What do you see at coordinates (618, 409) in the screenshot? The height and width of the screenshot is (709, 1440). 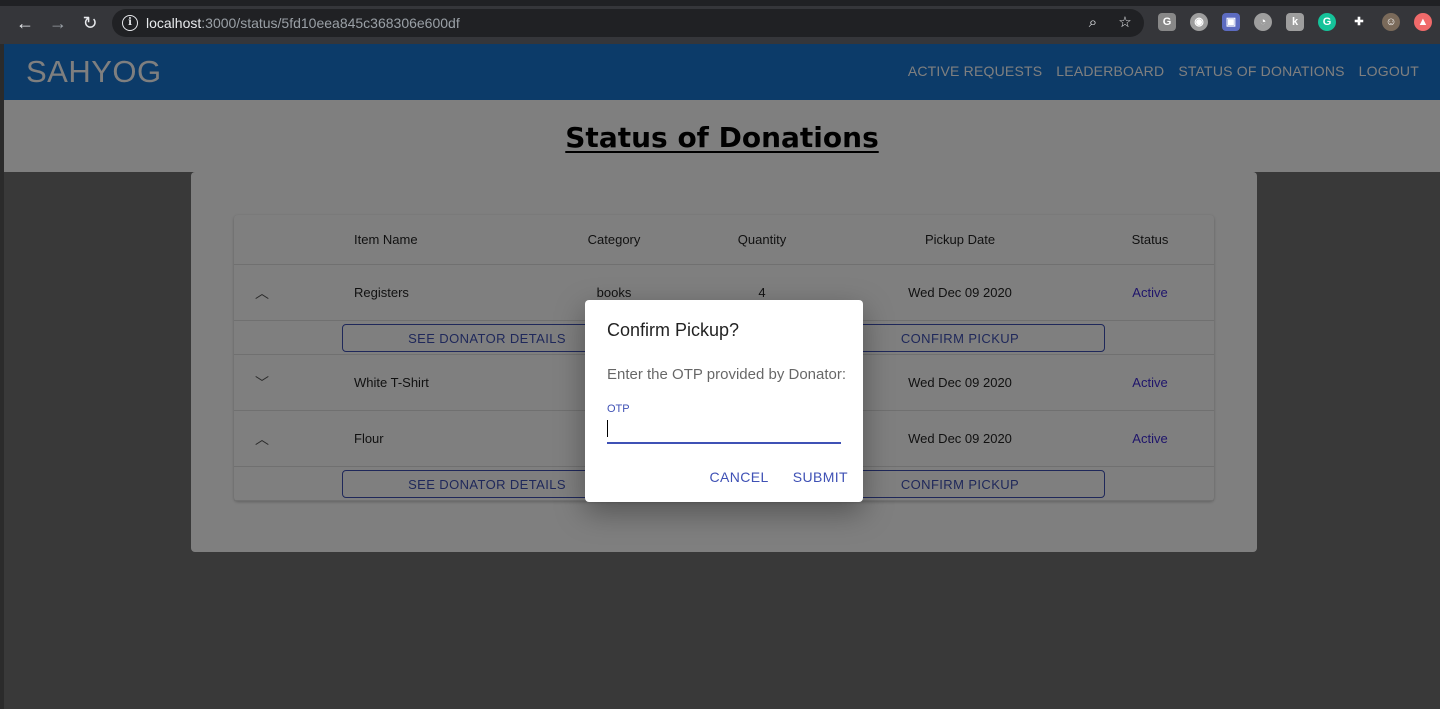 I see `otp-label: OTP` at bounding box center [618, 409].